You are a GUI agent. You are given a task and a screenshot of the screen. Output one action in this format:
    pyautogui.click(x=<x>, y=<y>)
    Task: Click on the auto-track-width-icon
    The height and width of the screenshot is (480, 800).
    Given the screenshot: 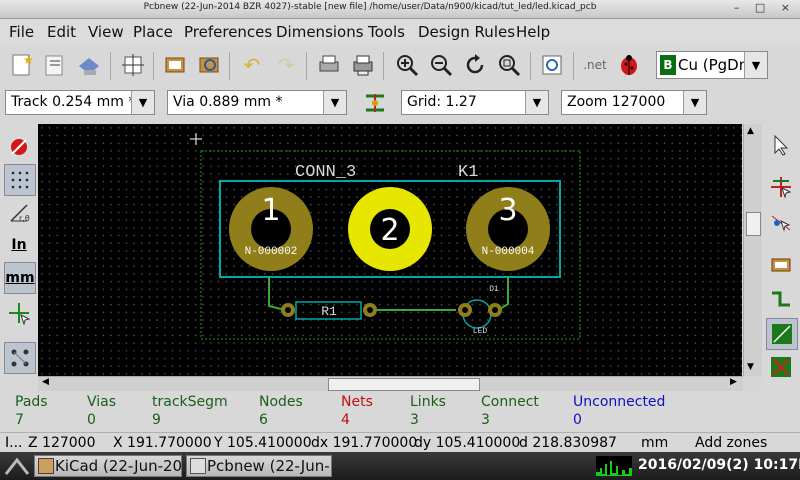 What is the action you would take?
    pyautogui.click(x=375, y=103)
    